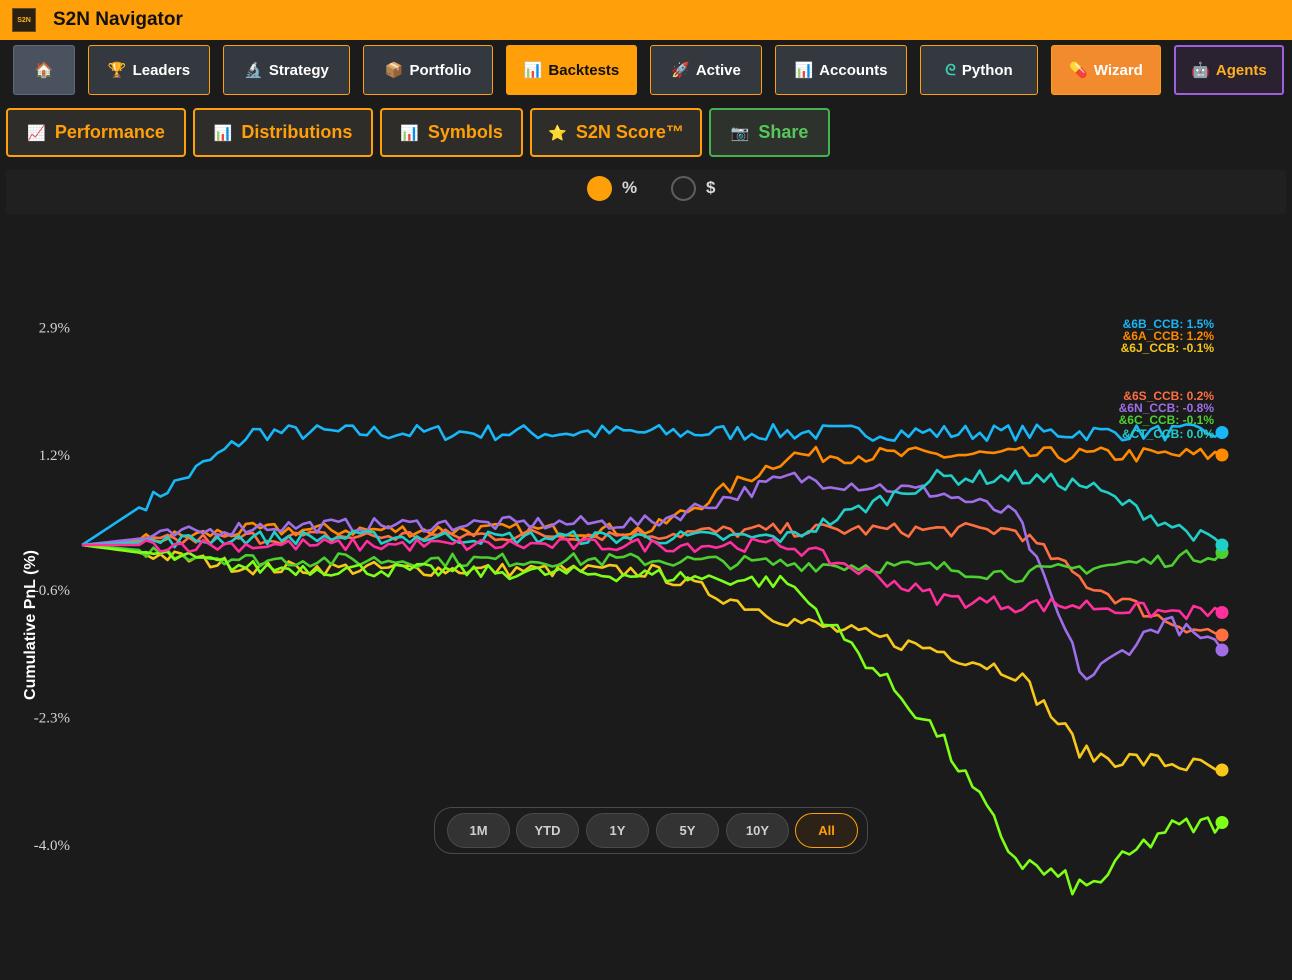 This screenshot has width=1292, height=980. Describe the element at coordinates (950, 70) in the screenshot. I see `python-icon: ᘓ` at that location.